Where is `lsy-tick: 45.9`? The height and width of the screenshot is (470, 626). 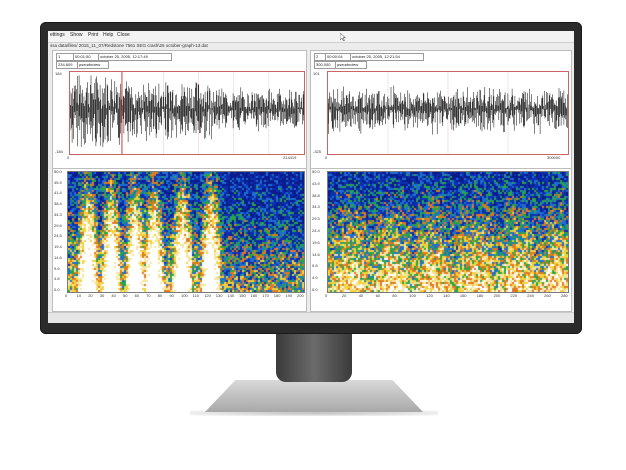
lsy-tick: 45.9 is located at coordinates (58, 182).